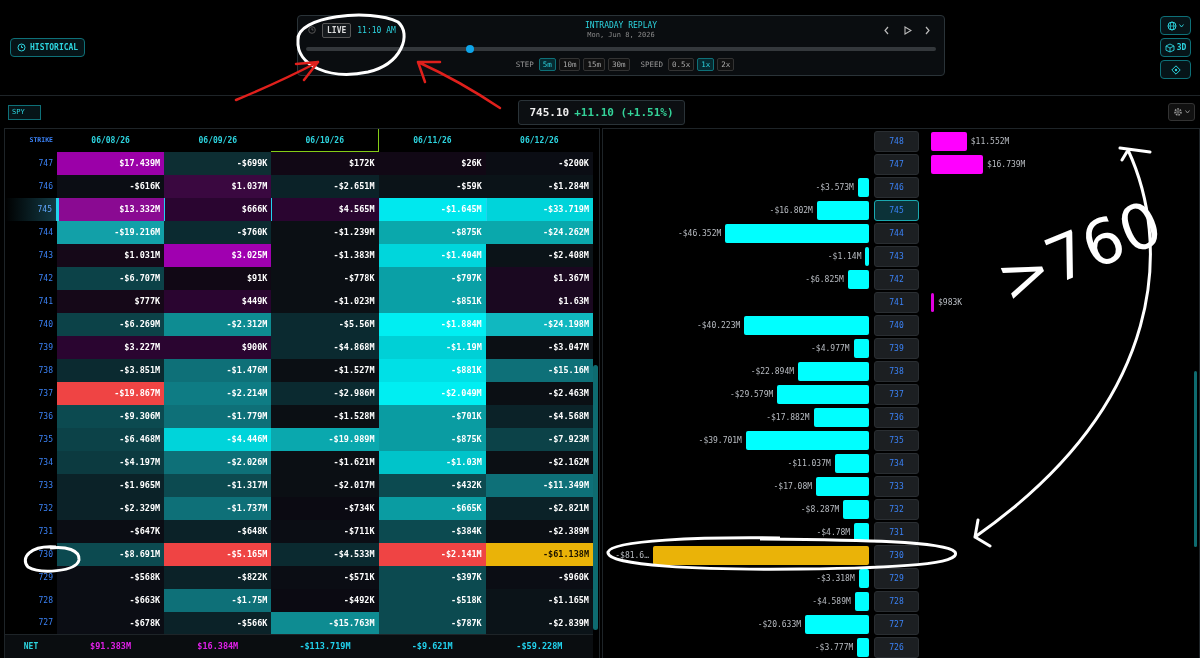 Image resolution: width=1200 pixels, height=658 pixels. What do you see at coordinates (834, 187) in the screenshot?
I see `bar-value: -$3.573M` at bounding box center [834, 187].